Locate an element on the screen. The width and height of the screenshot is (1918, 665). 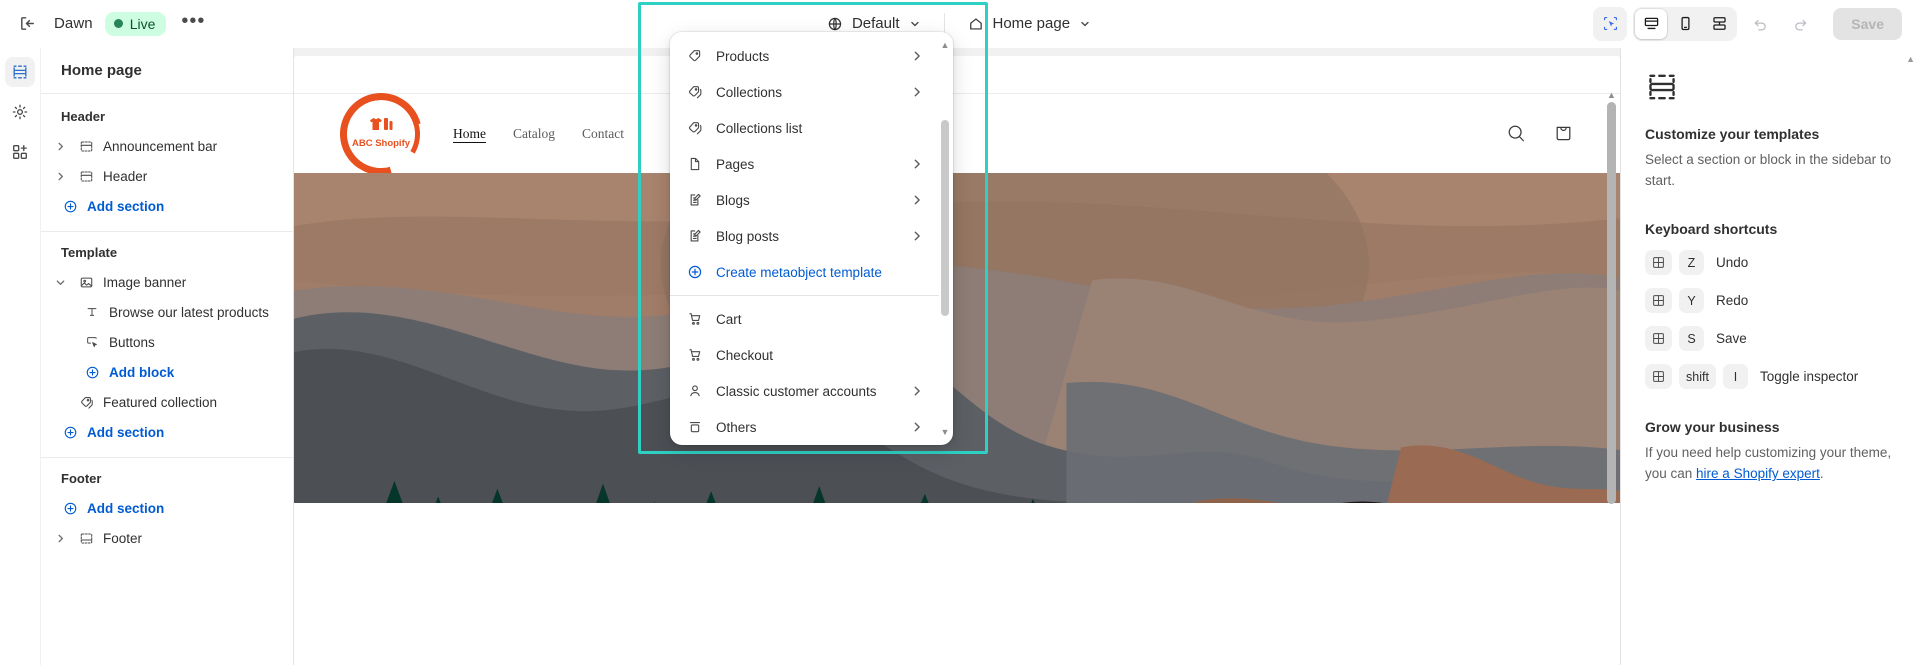
sections-sidebar: Home page Header Announcement bar Header is located at coordinates (167, 356).